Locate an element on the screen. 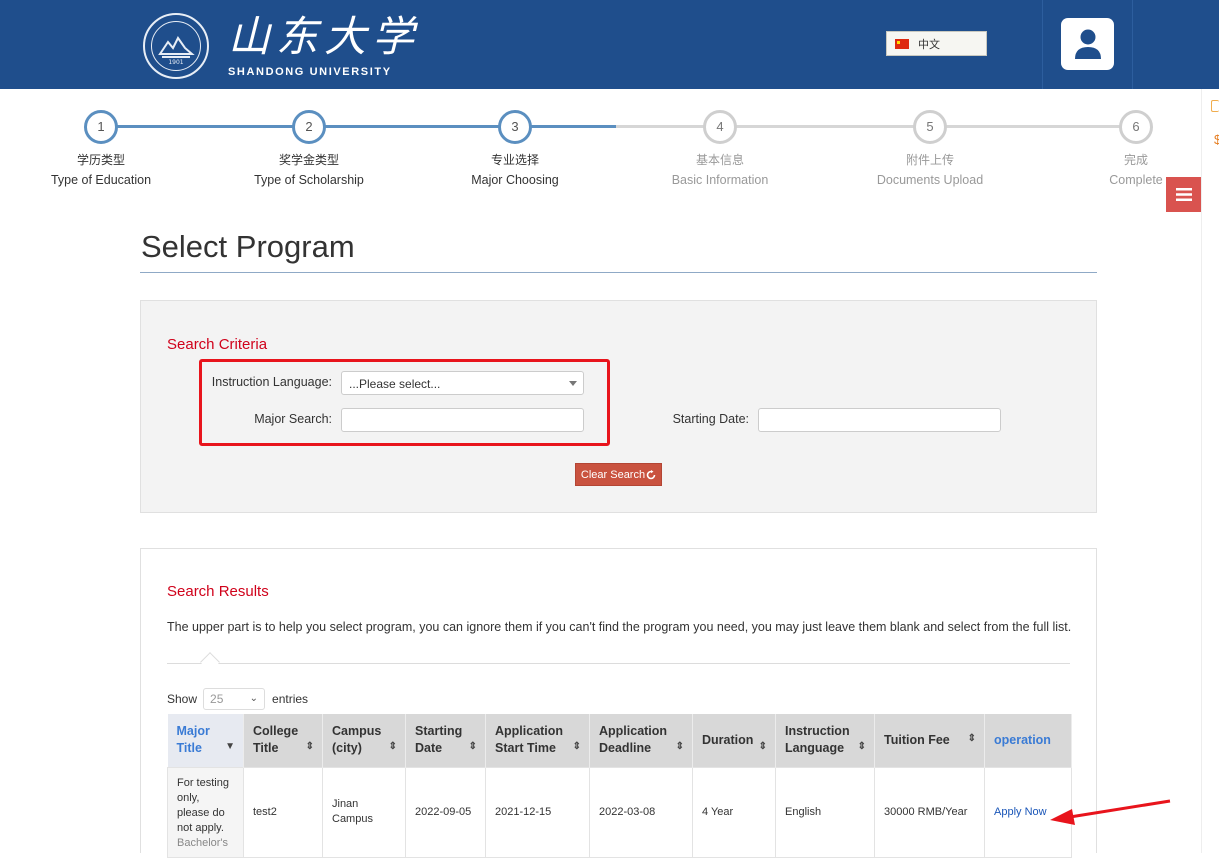  step-number: 4 is located at coordinates (720, 127).